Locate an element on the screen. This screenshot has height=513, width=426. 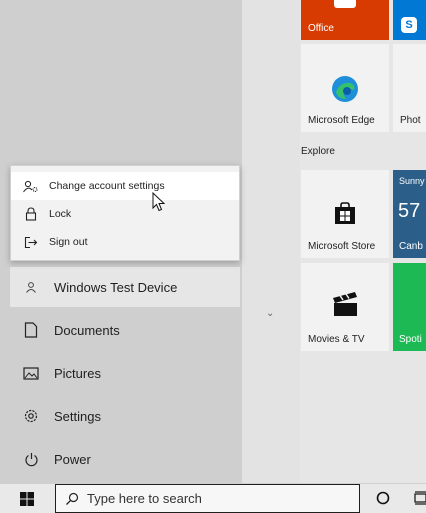
store-bag-icon is located at coordinates (345, 213).